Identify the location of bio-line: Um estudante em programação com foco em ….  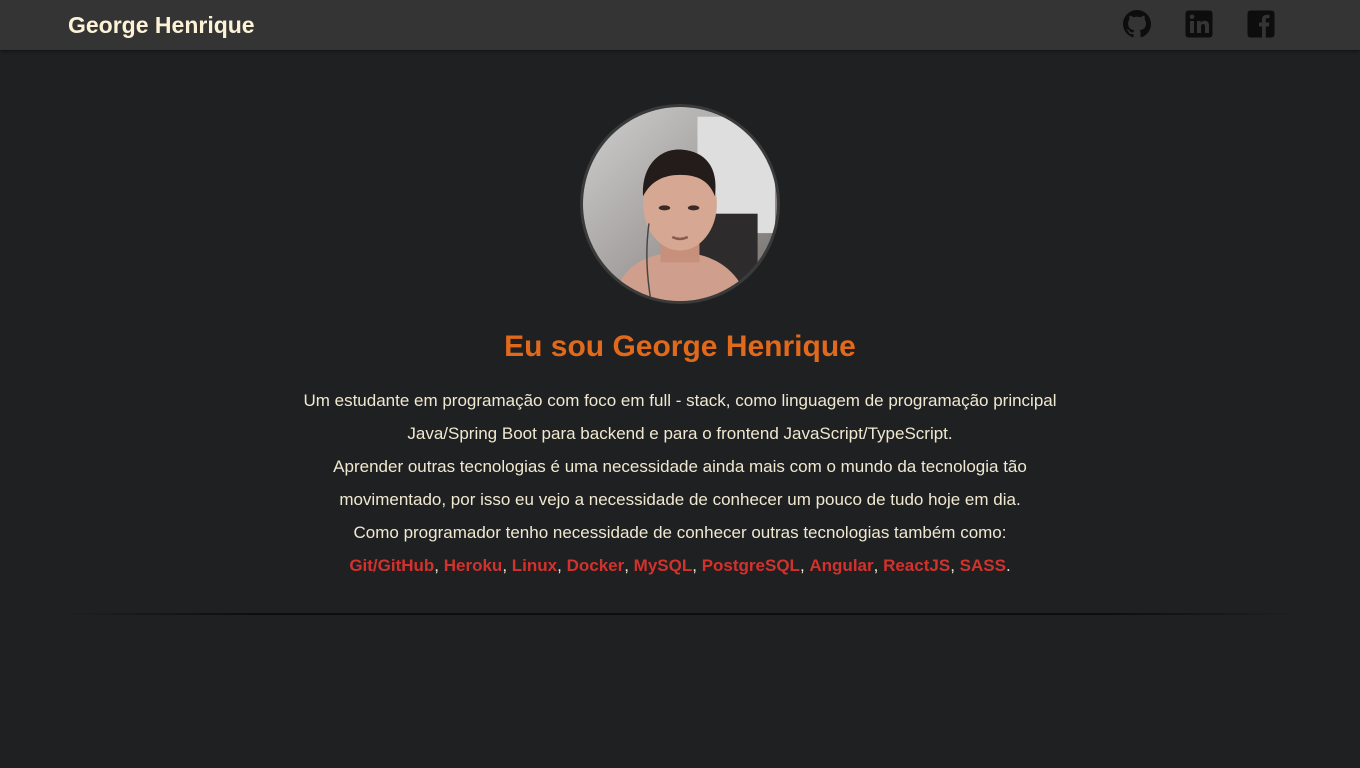
(680, 400).